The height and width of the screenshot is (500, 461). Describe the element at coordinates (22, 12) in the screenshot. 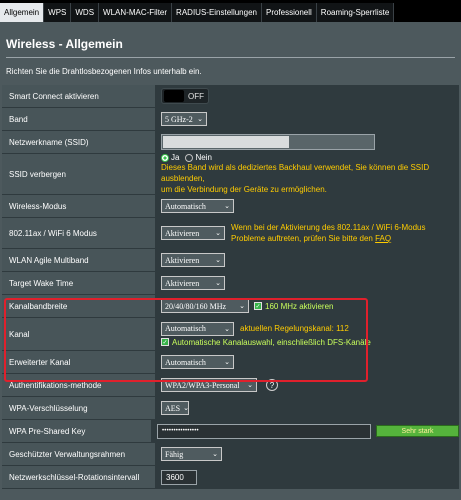

I see `tab-allgemein: Allgemein` at that location.